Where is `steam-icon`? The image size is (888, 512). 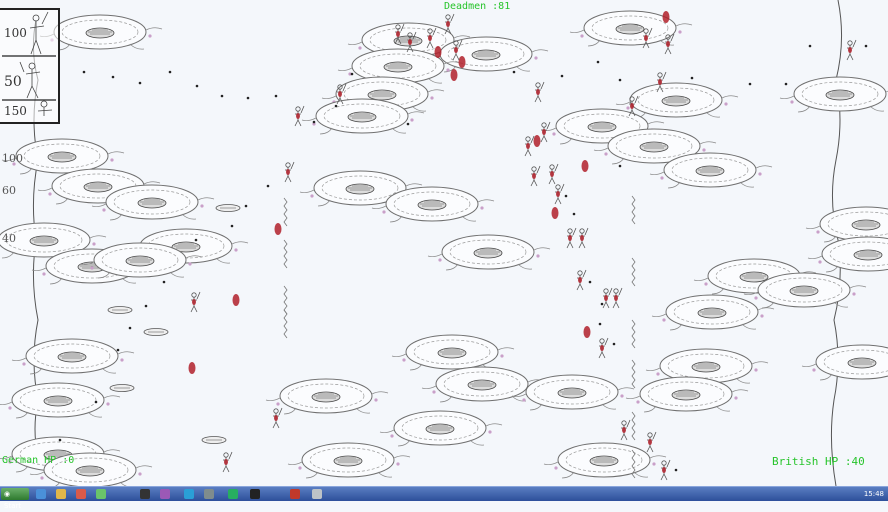
steam-icon is located at coordinates (255, 494).